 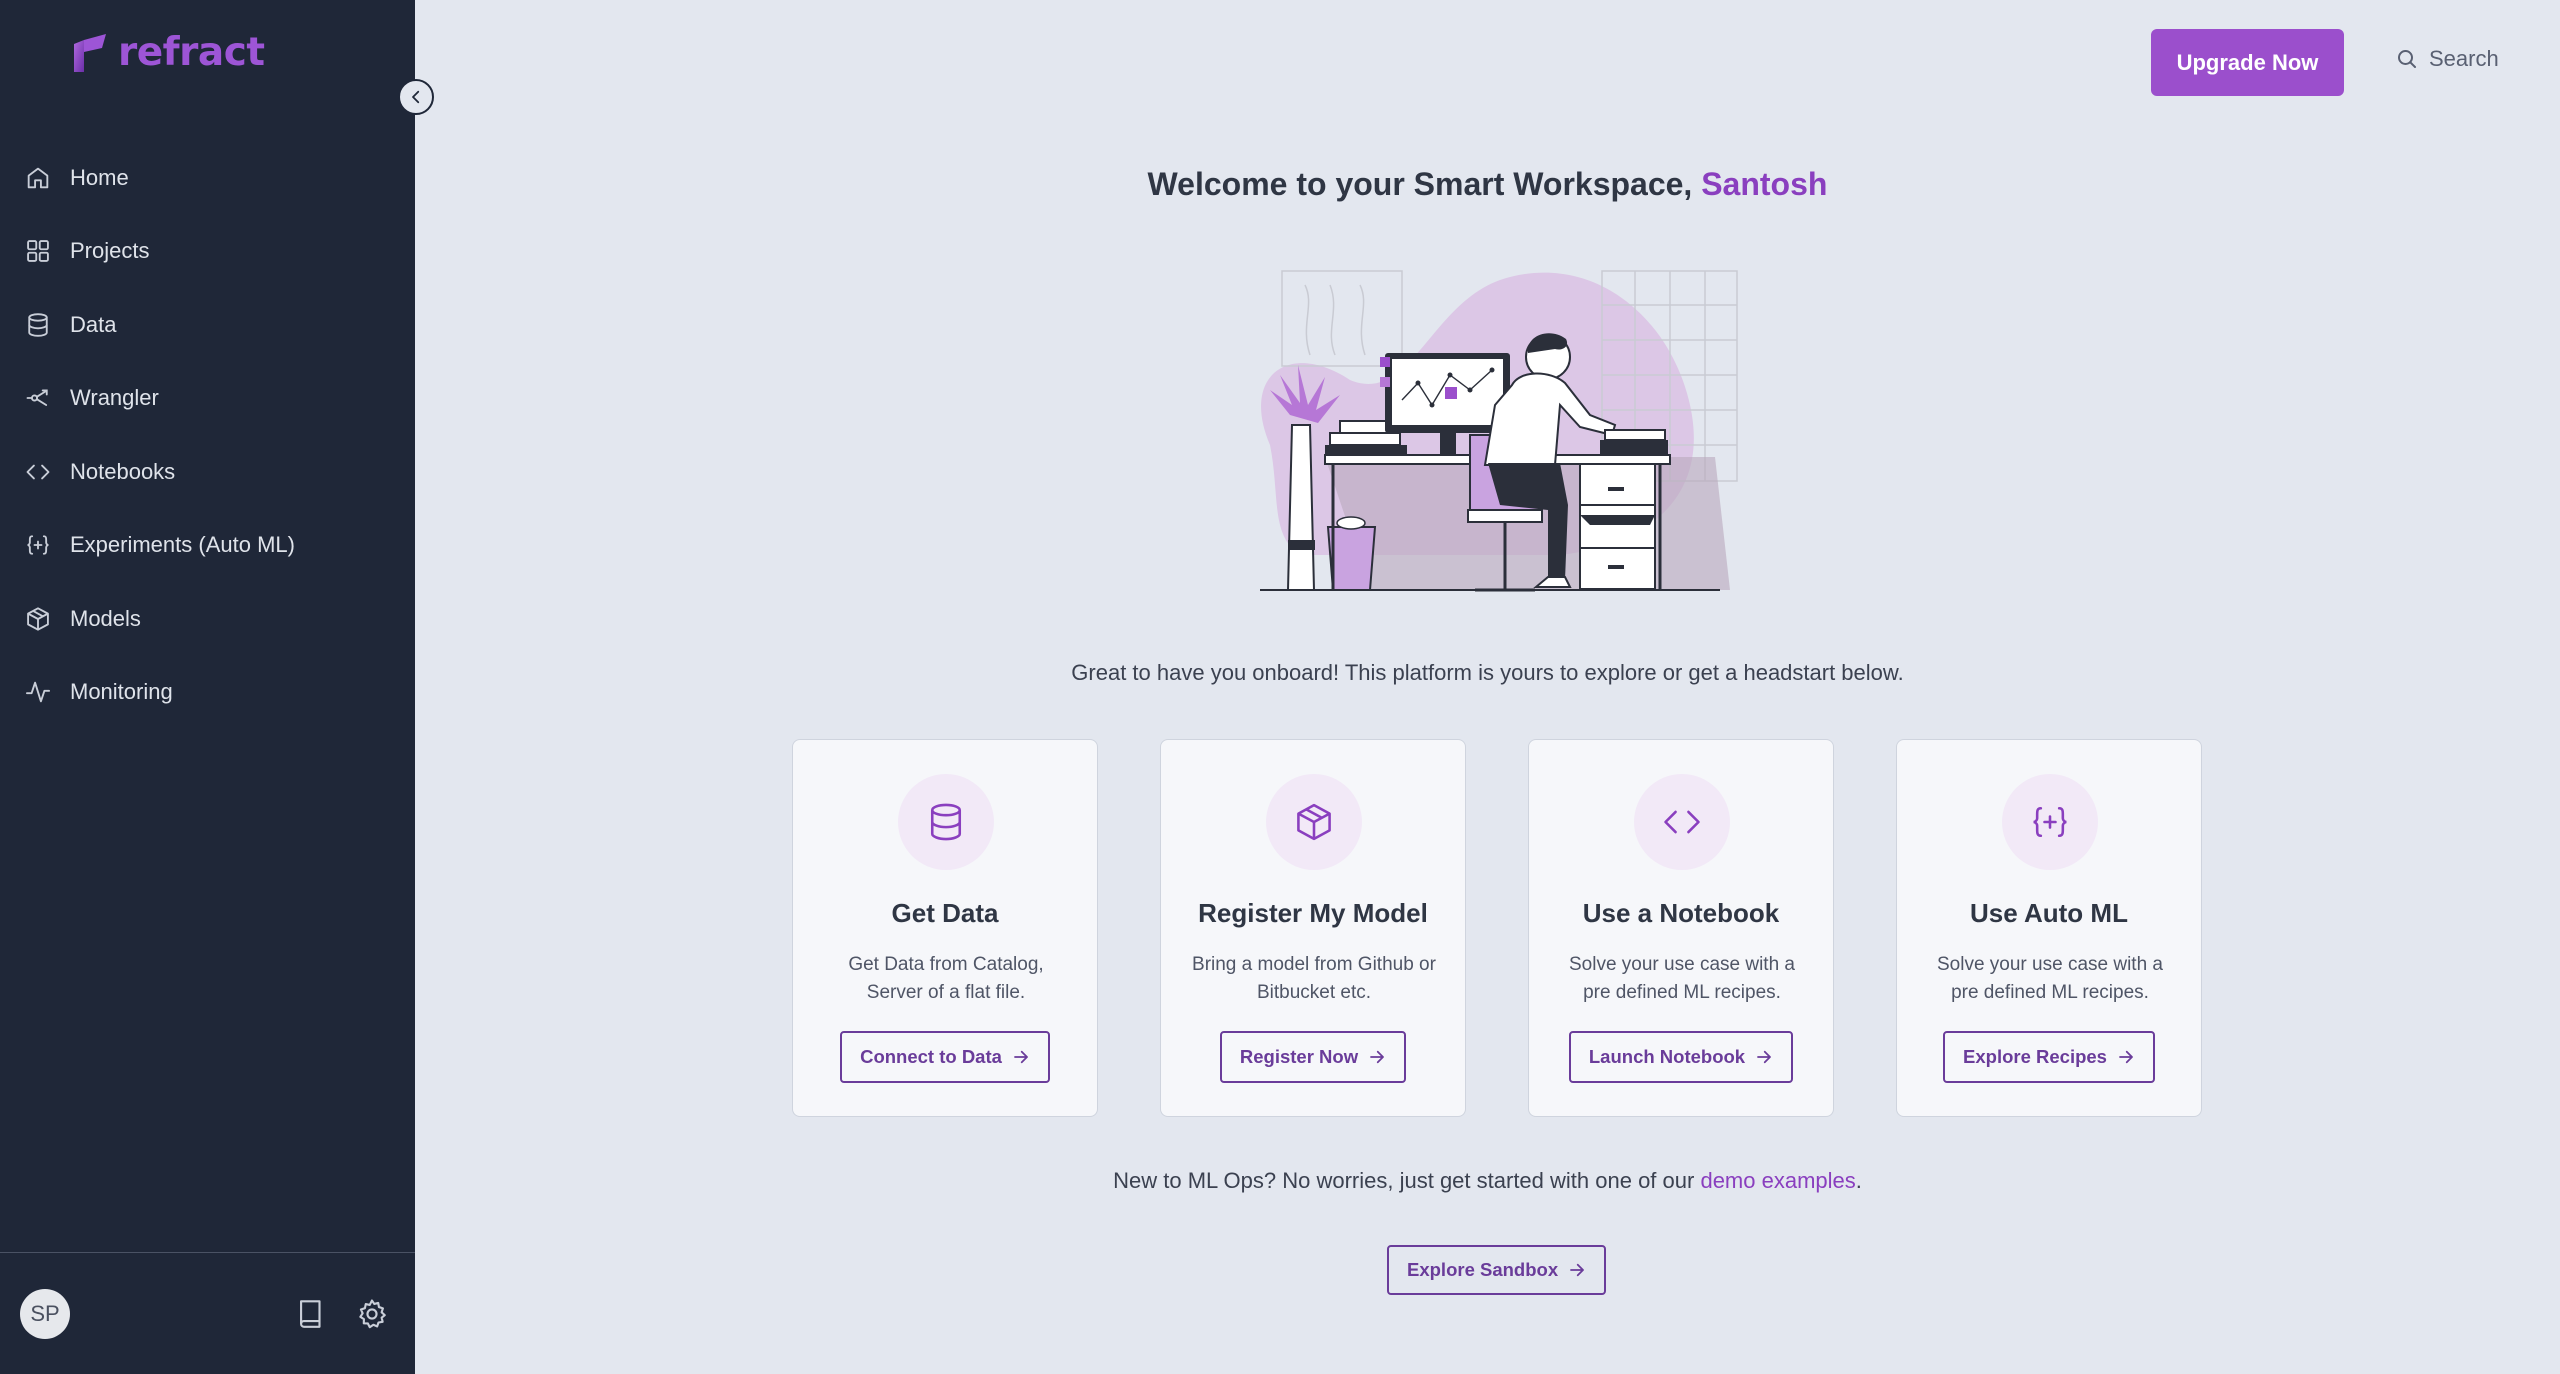 What do you see at coordinates (207, 619) in the screenshot?
I see `sidebar-item-models: Models` at bounding box center [207, 619].